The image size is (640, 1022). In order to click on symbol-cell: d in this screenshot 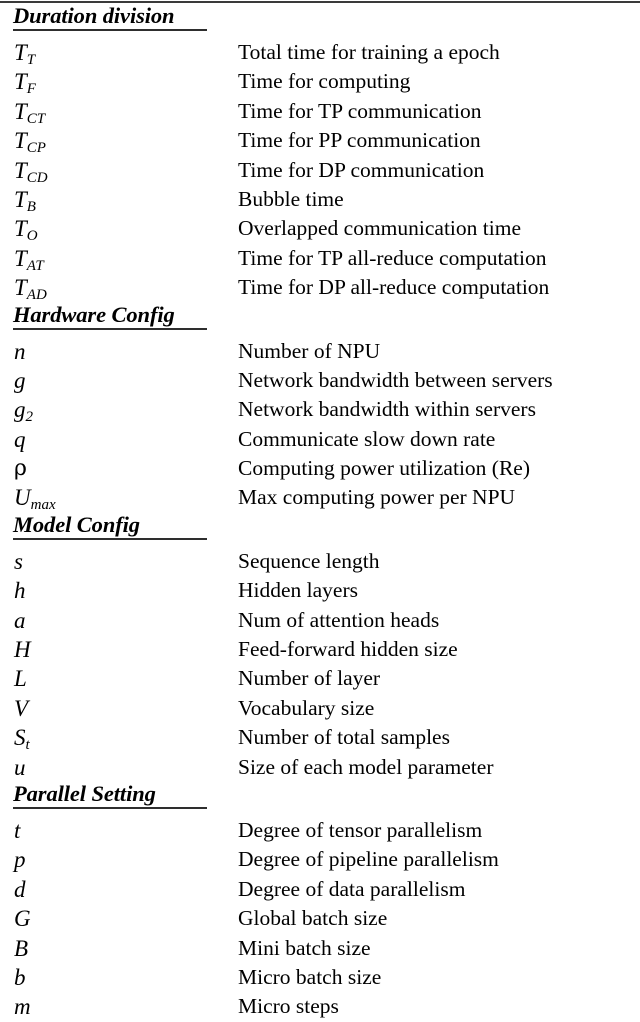, I will do `click(20, 889)`.